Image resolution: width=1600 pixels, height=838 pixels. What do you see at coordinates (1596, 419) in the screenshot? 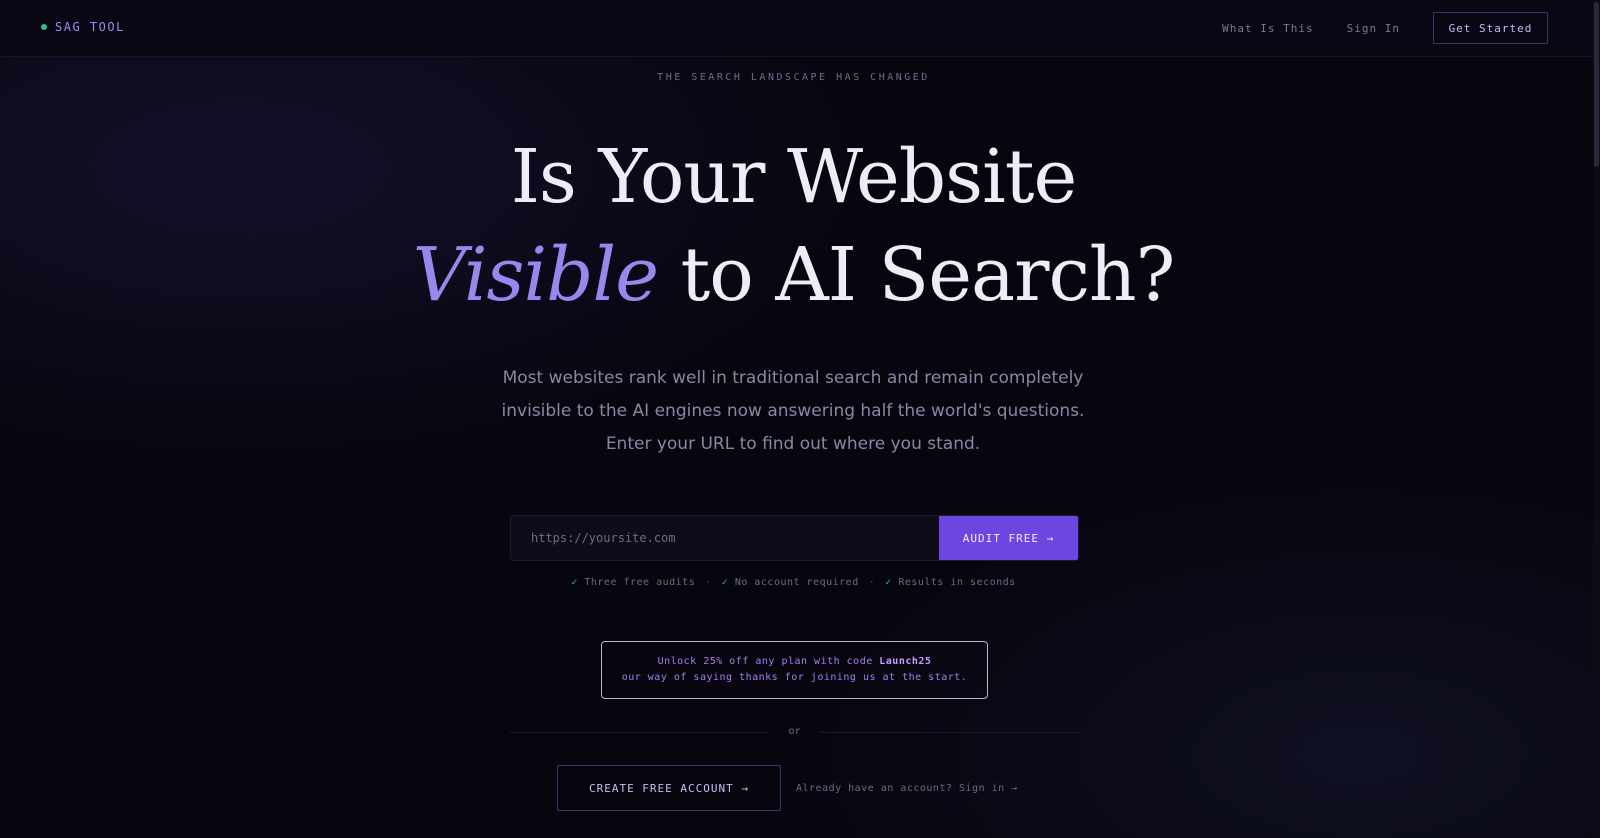
I see `scrollbar` at bounding box center [1596, 419].